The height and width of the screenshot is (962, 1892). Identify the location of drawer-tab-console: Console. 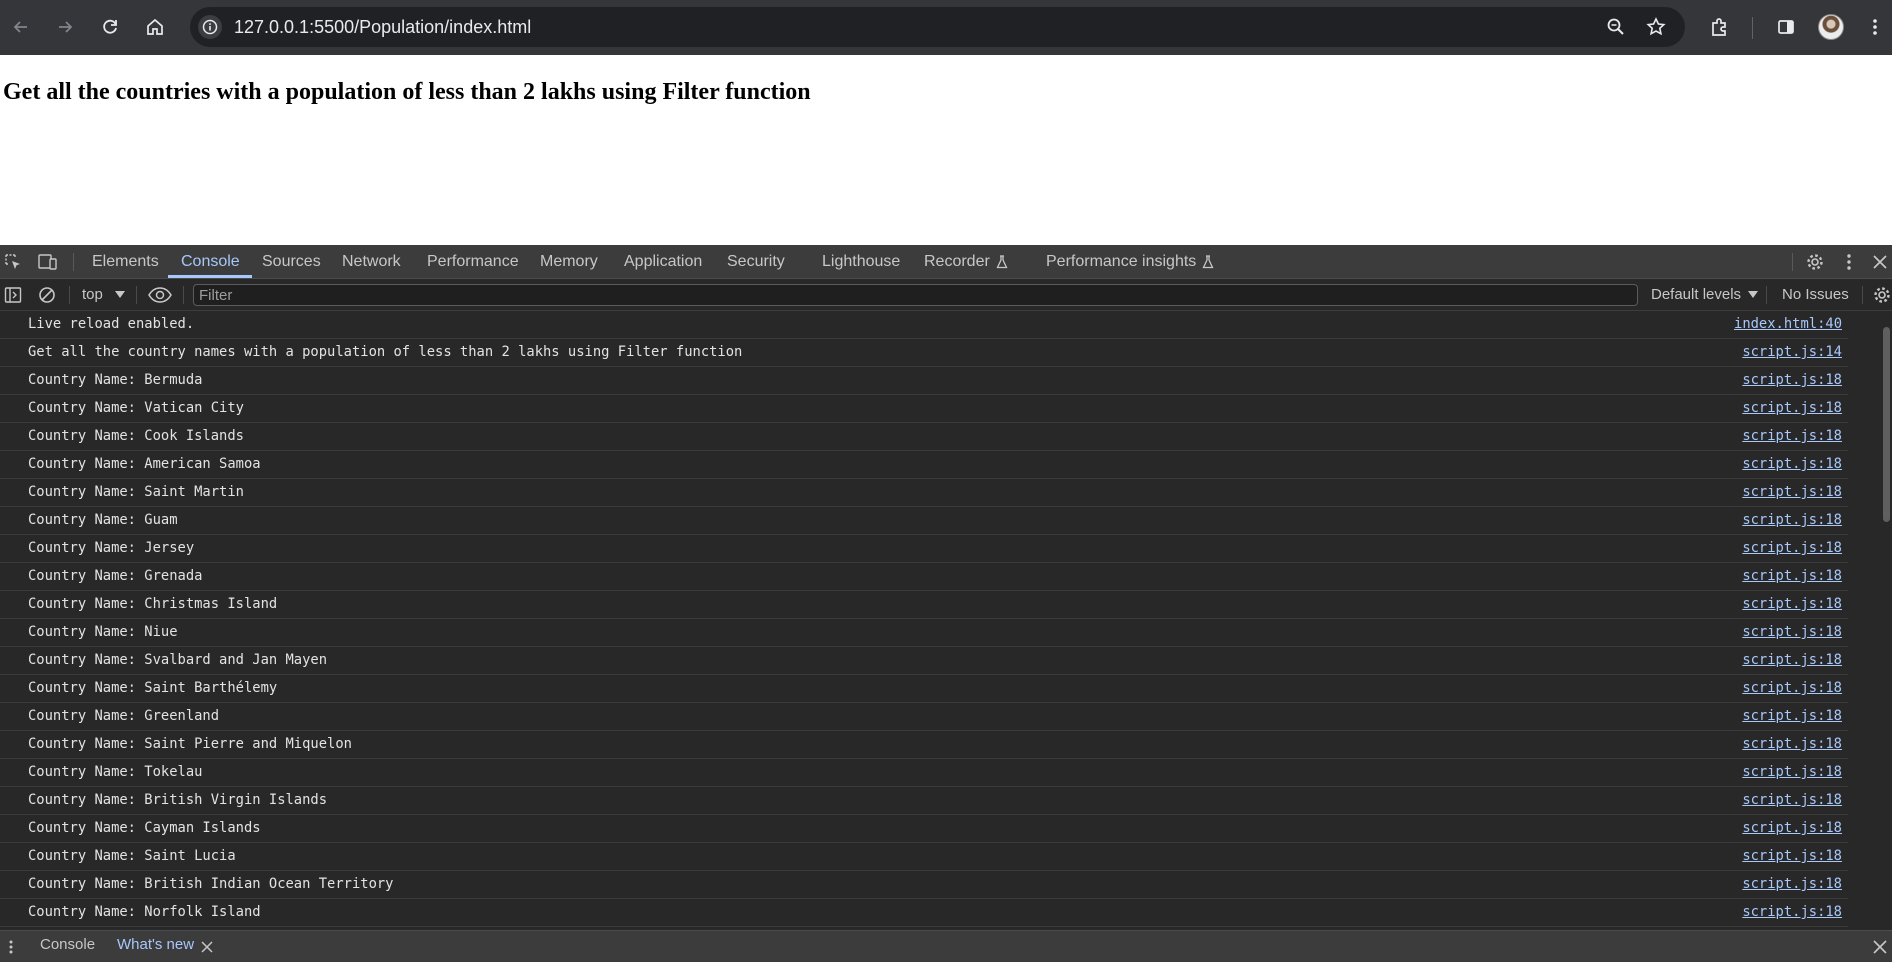
(67, 944).